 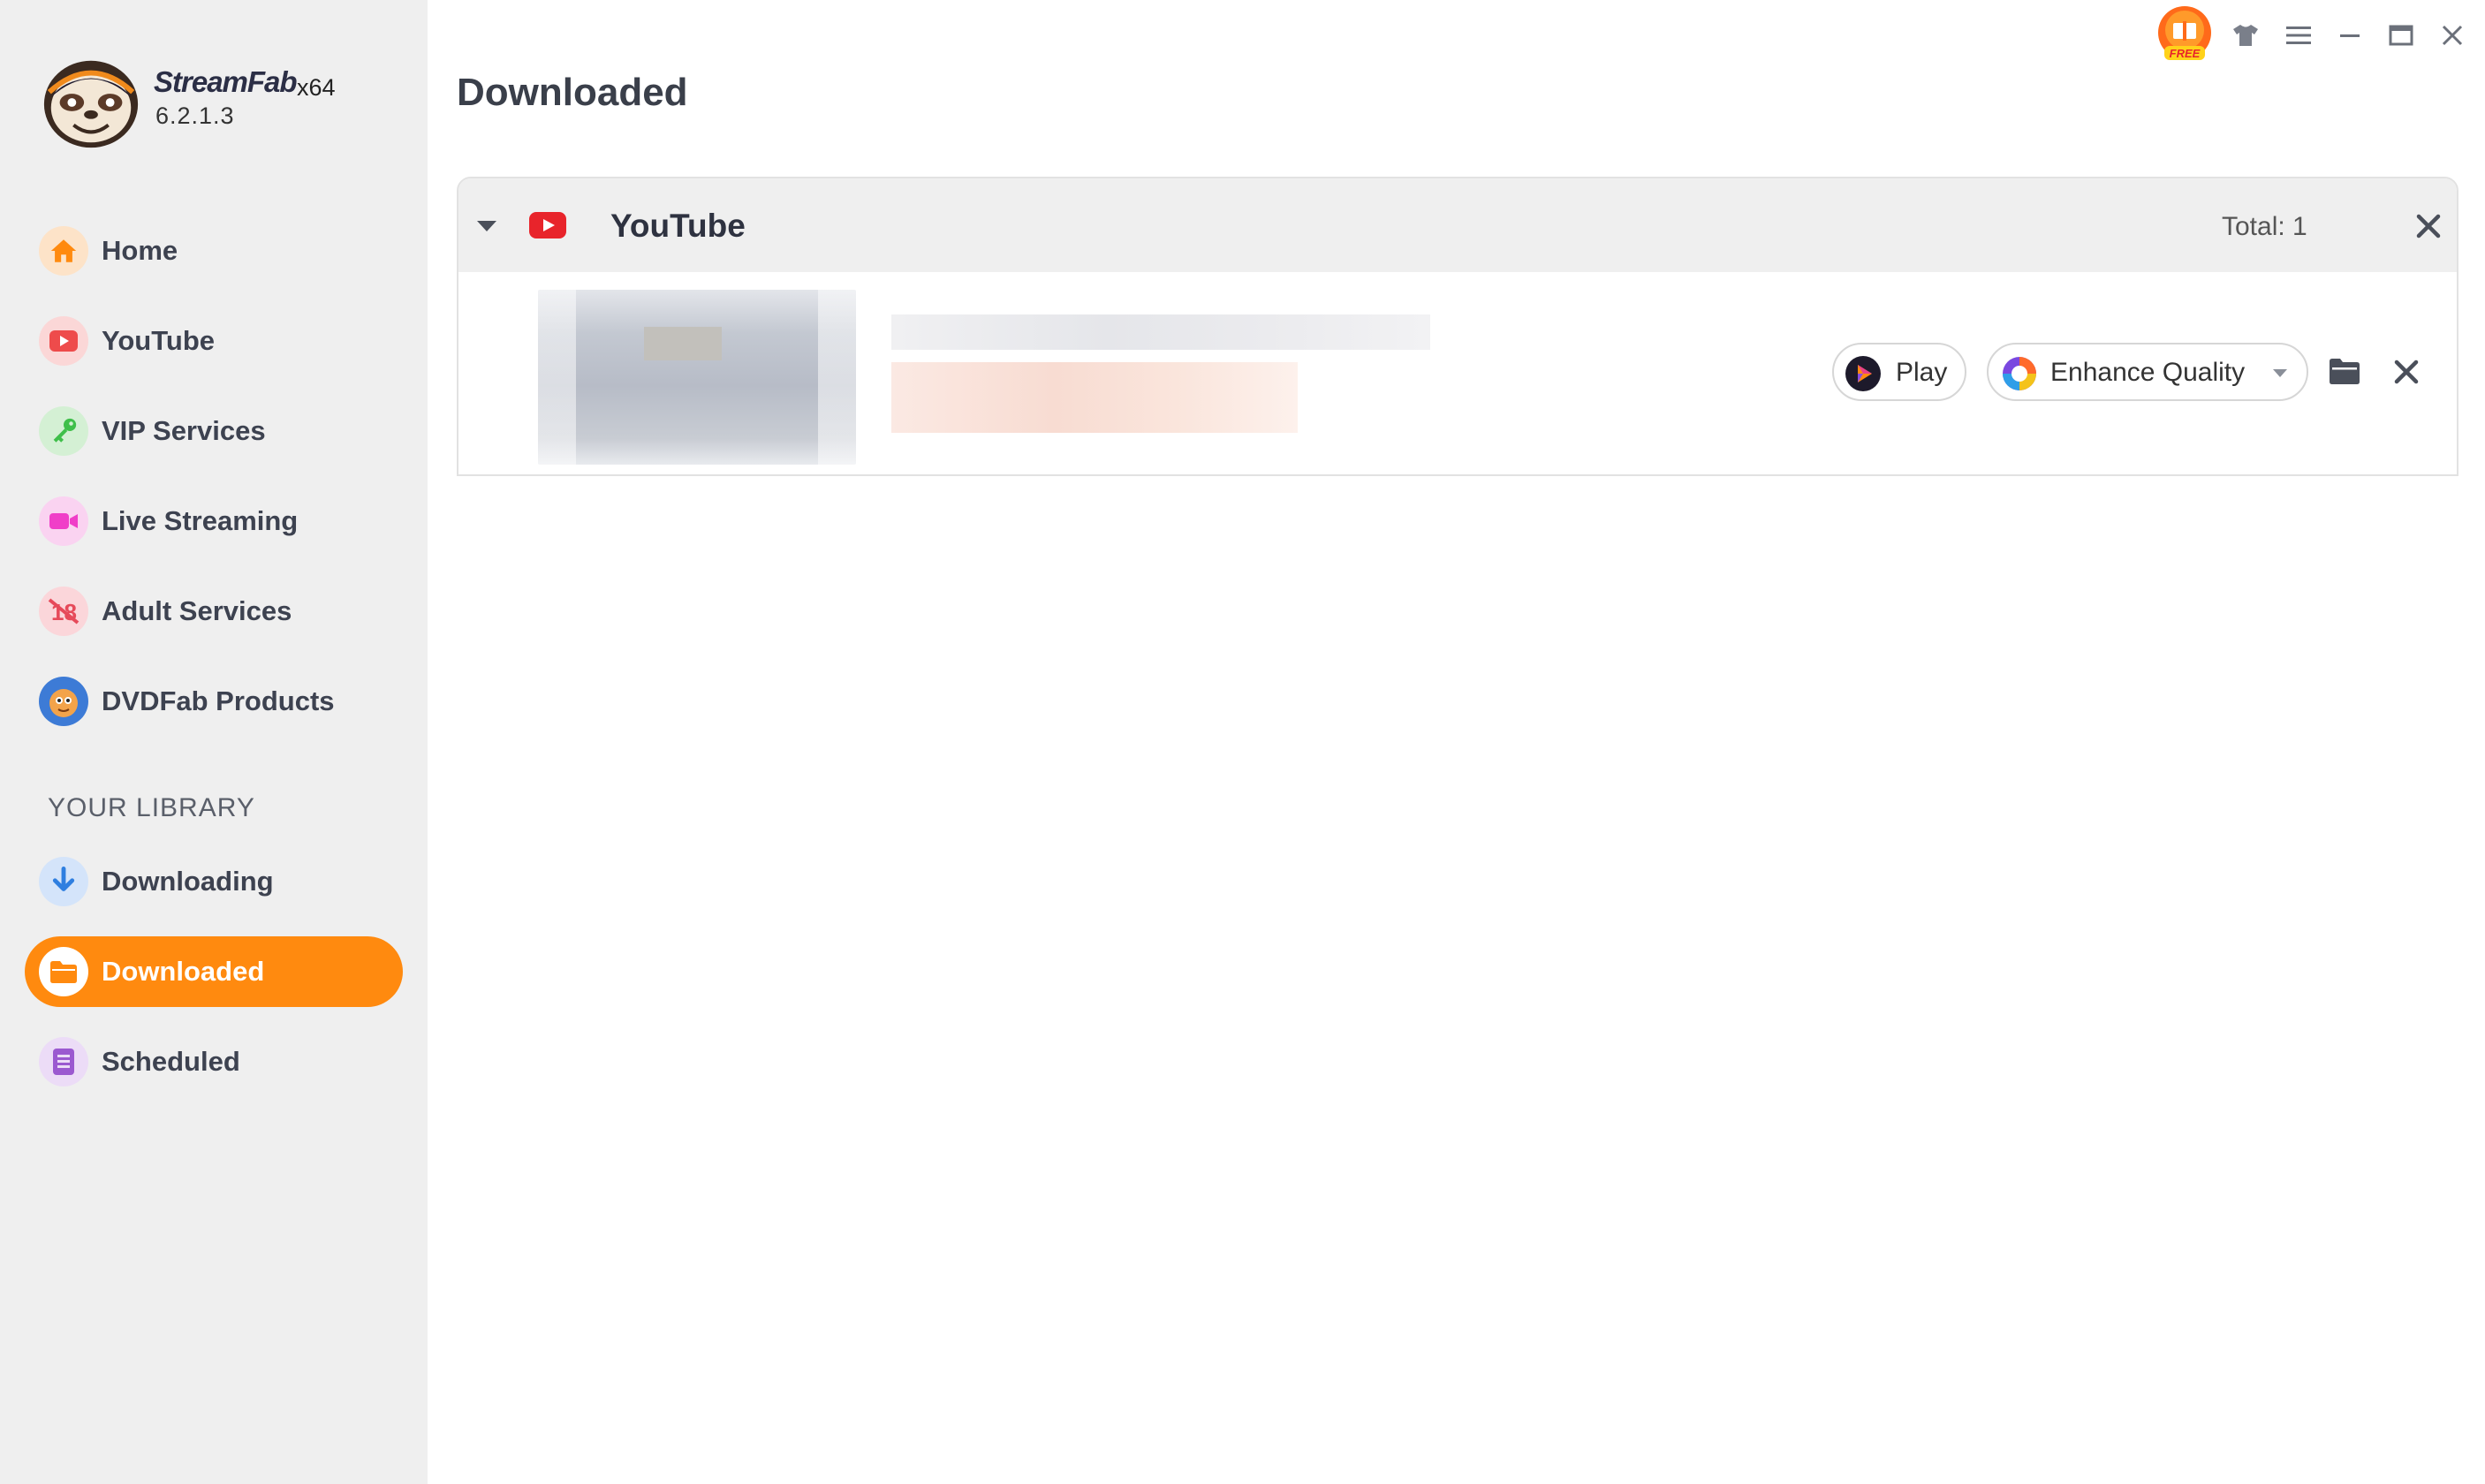 I want to click on sidebar-item-dvdfab-products: DVDFab Products, so click(x=214, y=701).